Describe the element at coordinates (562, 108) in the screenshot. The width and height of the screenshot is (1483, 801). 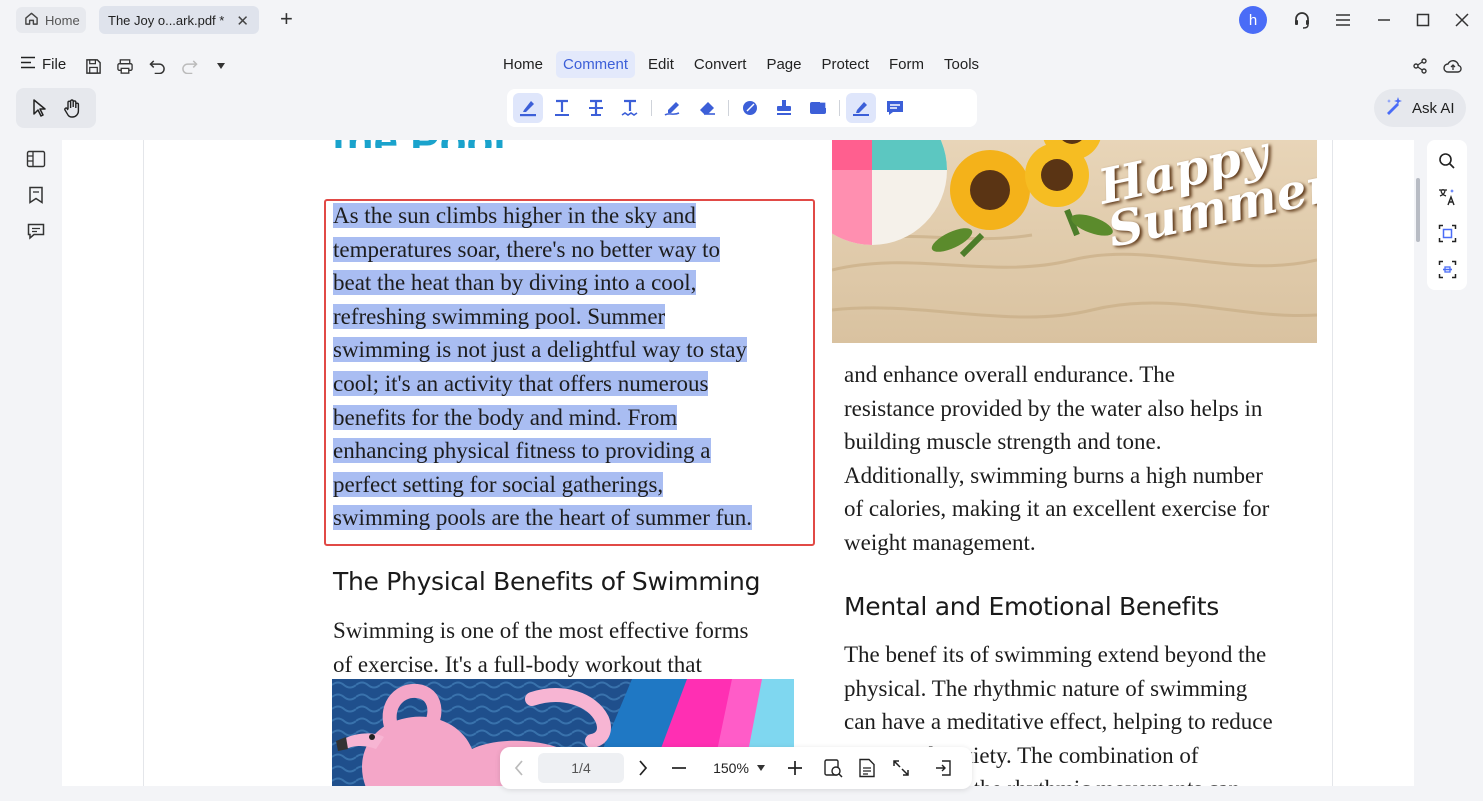
I see `underline-text-icon` at that location.